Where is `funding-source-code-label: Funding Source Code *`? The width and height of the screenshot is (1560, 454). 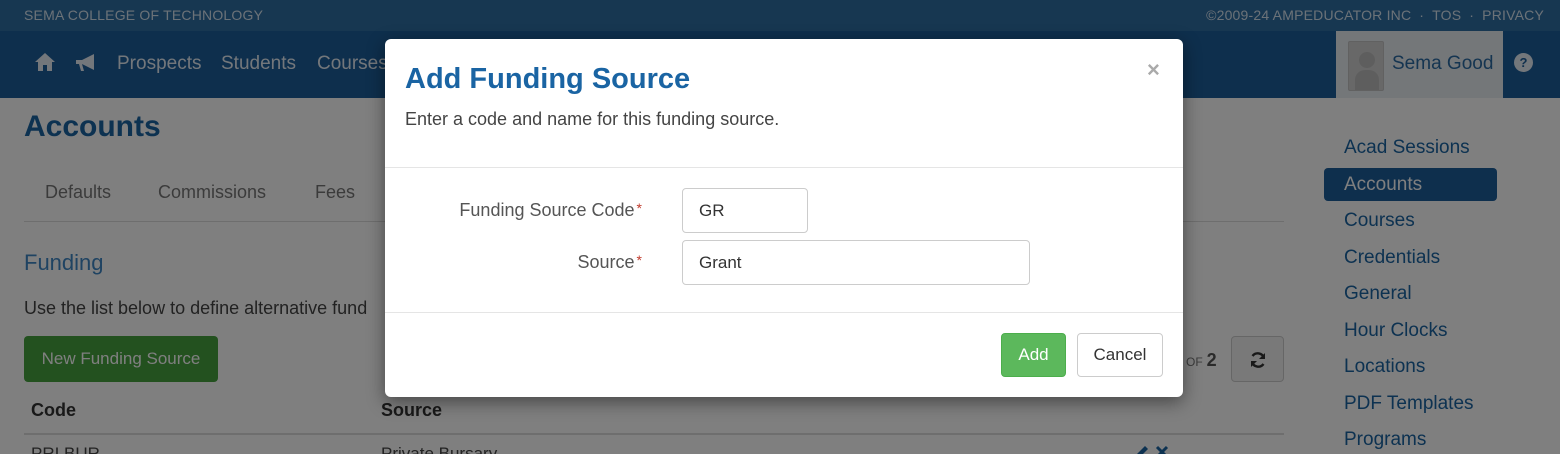 funding-source-code-label: Funding Source Code * is located at coordinates (513, 210).